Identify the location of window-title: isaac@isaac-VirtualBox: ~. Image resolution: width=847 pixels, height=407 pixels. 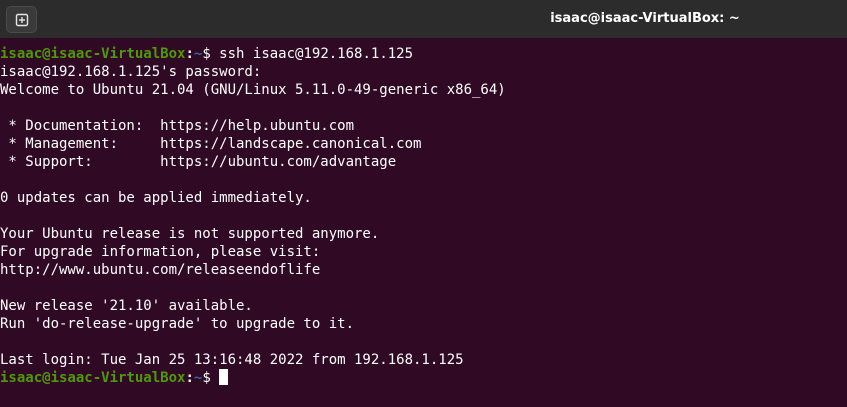
(645, 18).